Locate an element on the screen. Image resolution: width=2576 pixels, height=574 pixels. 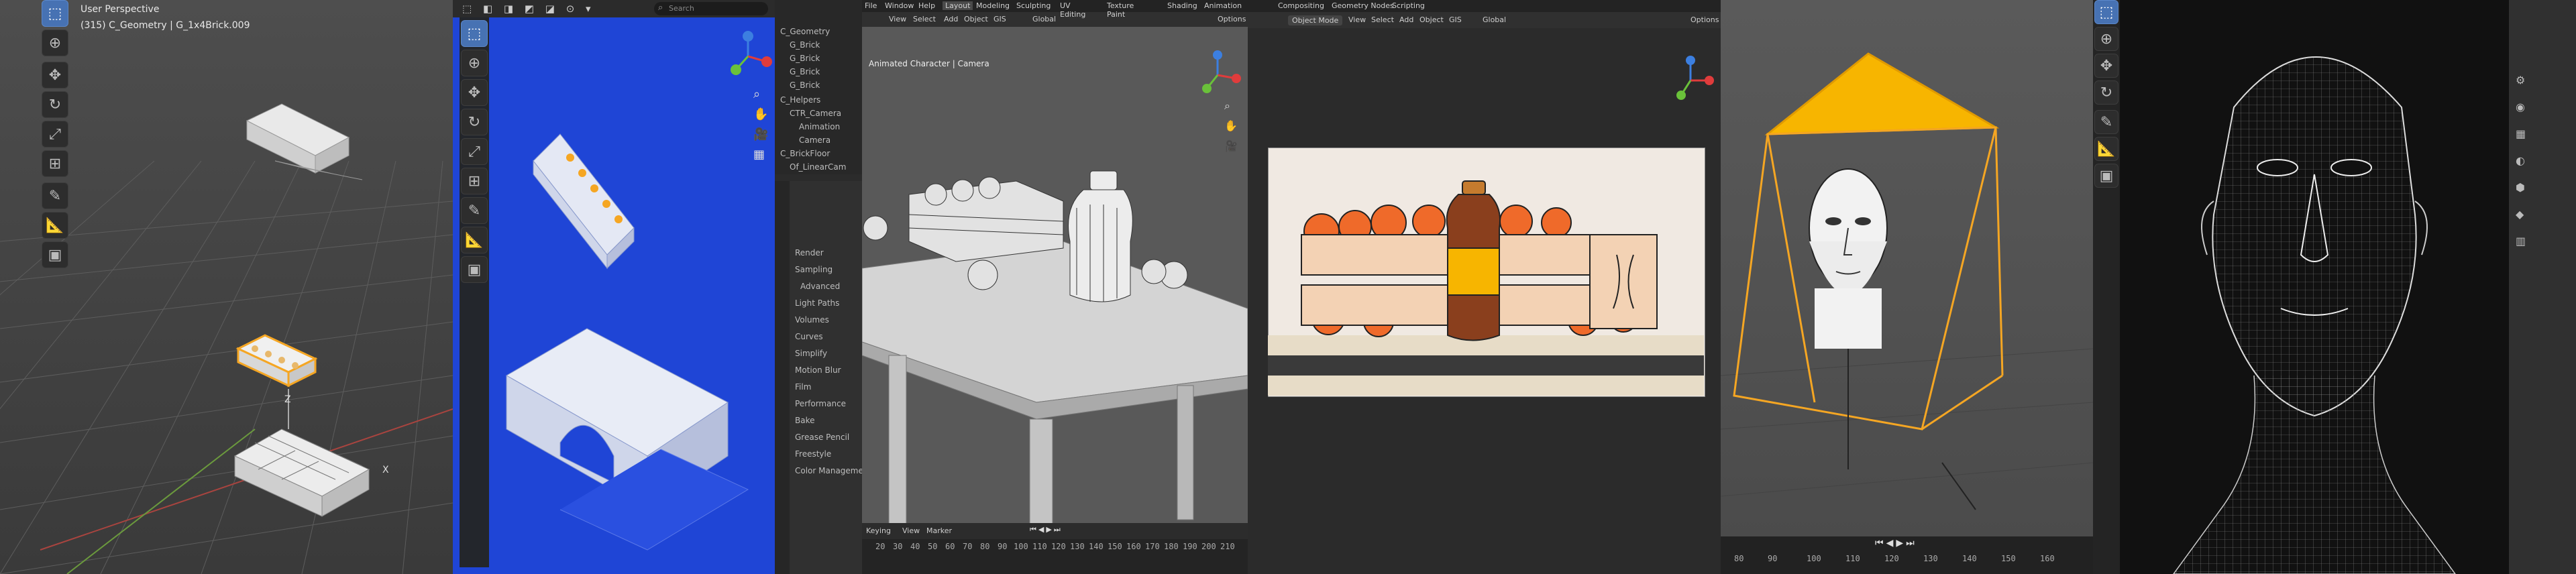
timeline-menu-view: View is located at coordinates (911, 530).